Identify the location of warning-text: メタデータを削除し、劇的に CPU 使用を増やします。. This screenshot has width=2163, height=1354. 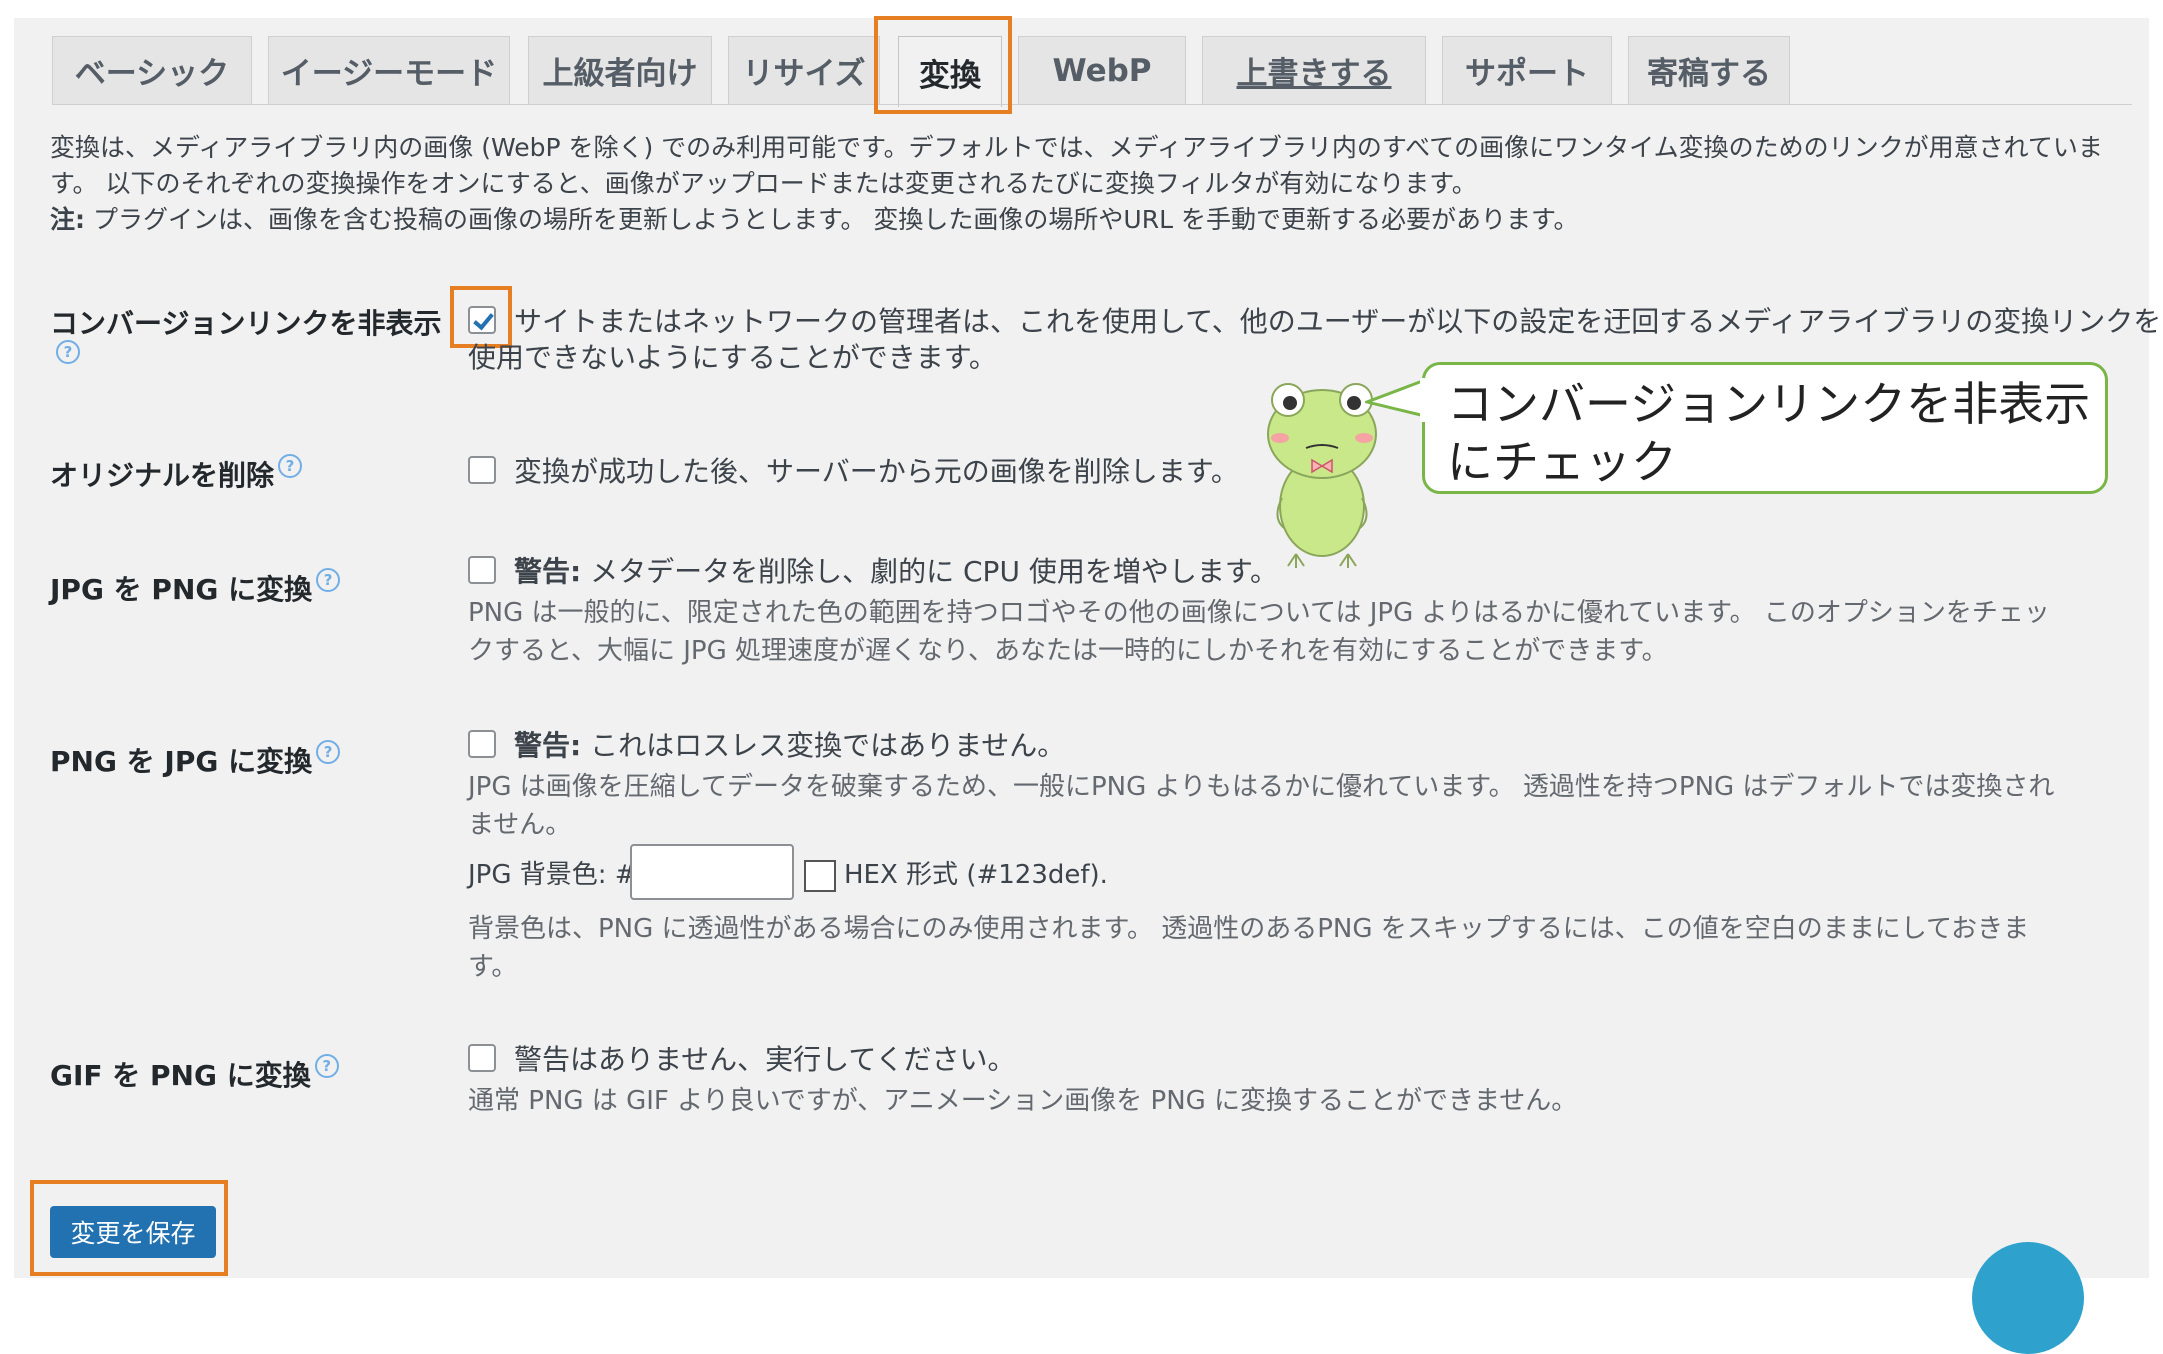
(930, 571).